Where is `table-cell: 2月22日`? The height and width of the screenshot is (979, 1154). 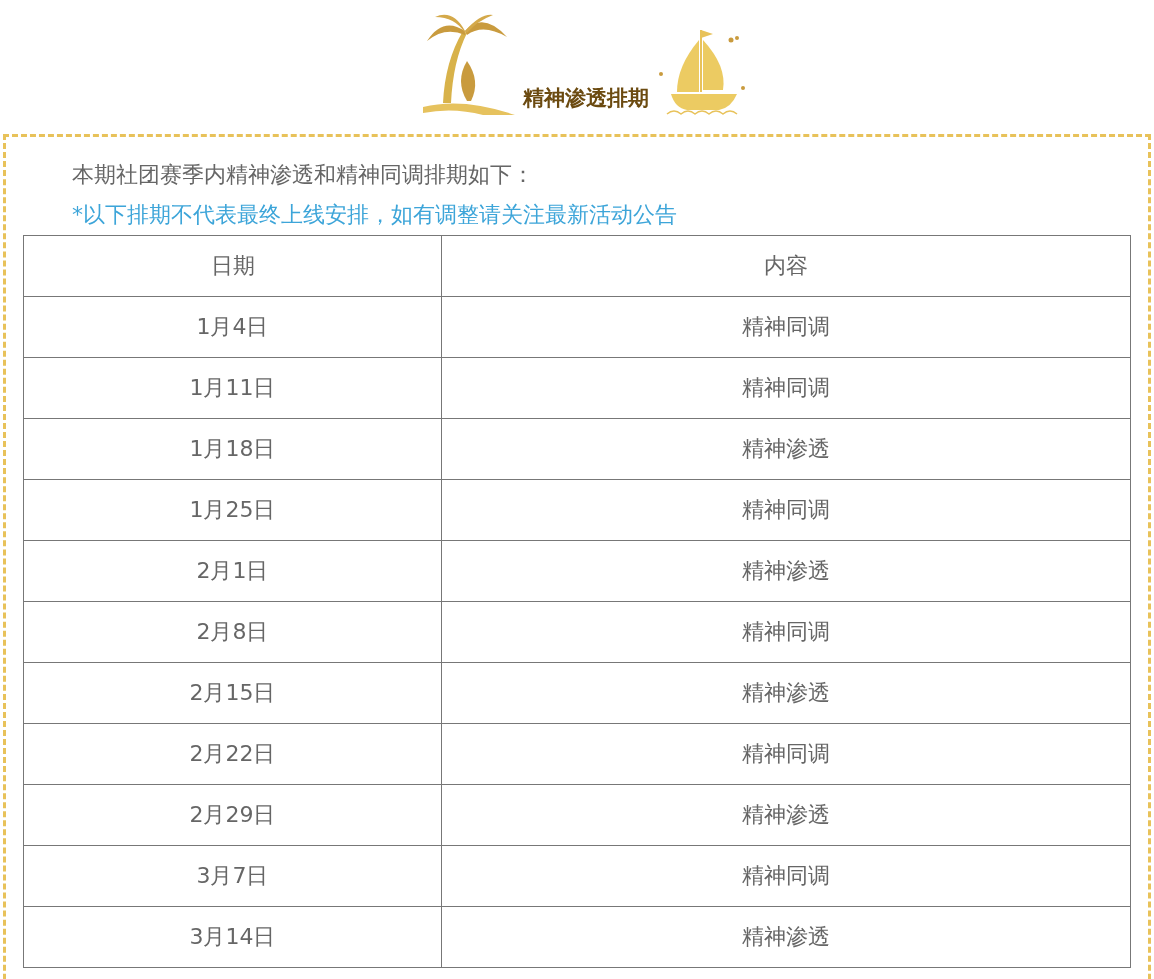
table-cell: 2月22日 is located at coordinates (232, 754).